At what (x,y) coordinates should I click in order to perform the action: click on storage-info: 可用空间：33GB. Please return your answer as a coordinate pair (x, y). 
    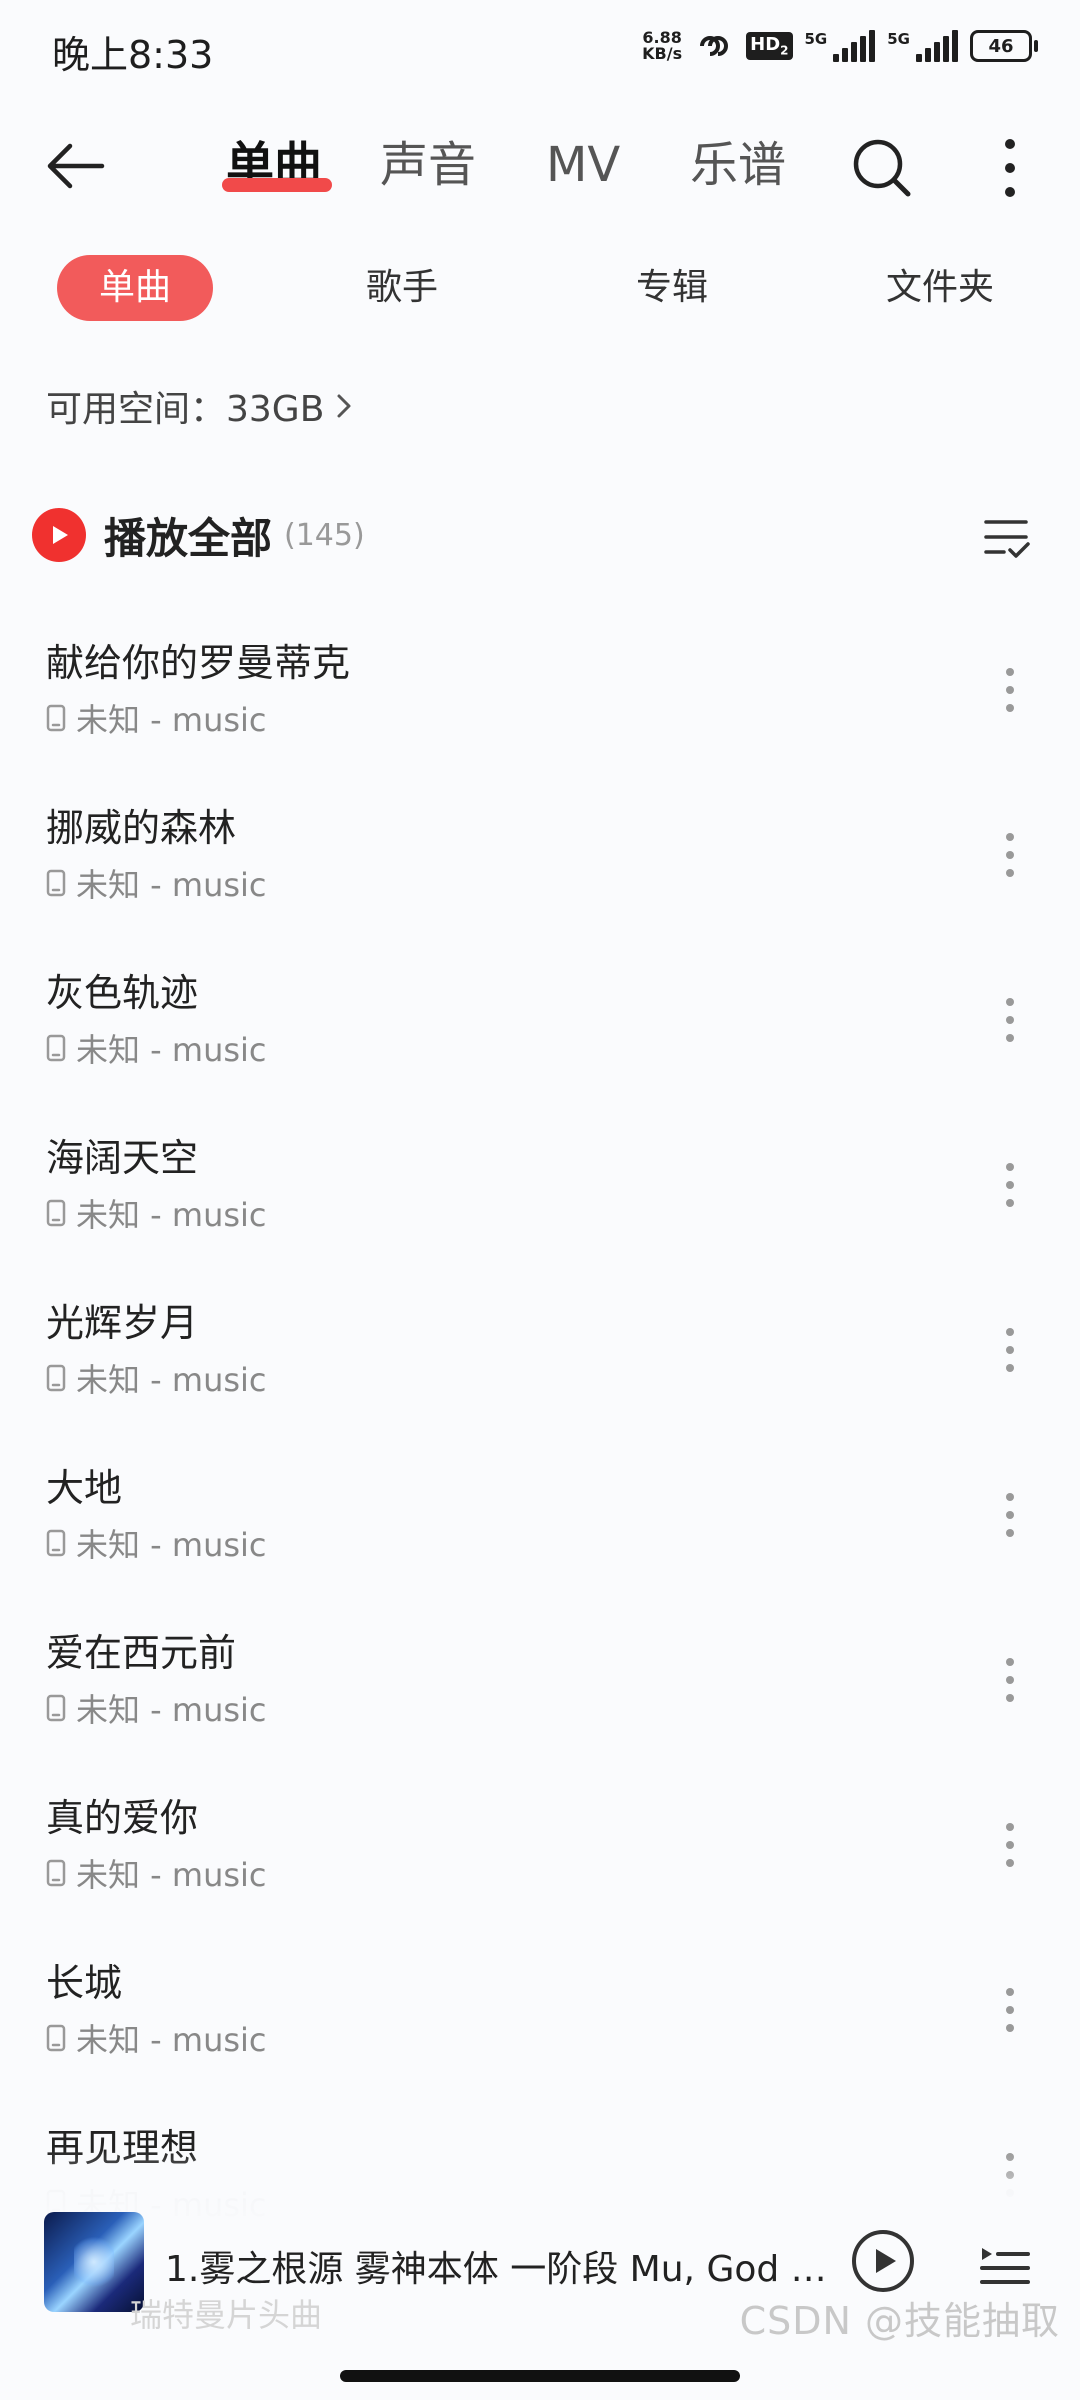
    Looking at the image, I should click on (200, 406).